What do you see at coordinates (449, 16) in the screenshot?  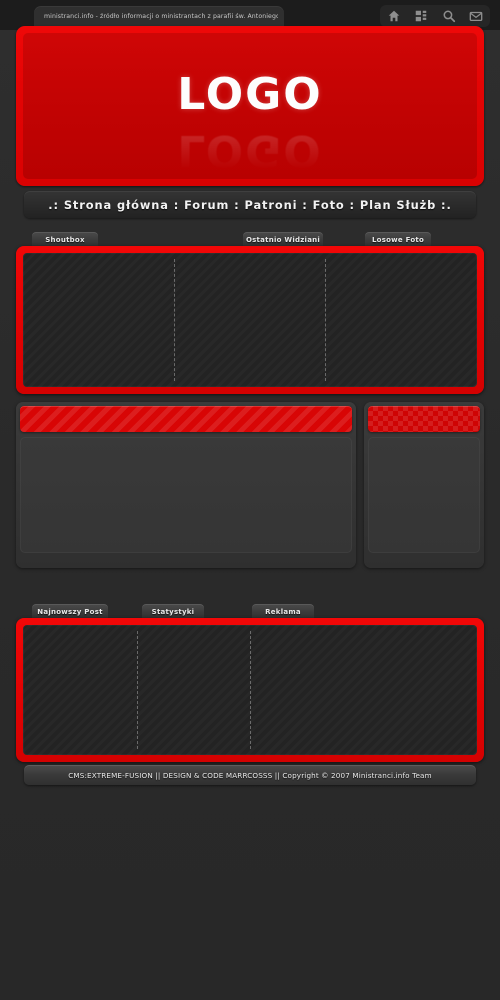 I see `search-icon` at bounding box center [449, 16].